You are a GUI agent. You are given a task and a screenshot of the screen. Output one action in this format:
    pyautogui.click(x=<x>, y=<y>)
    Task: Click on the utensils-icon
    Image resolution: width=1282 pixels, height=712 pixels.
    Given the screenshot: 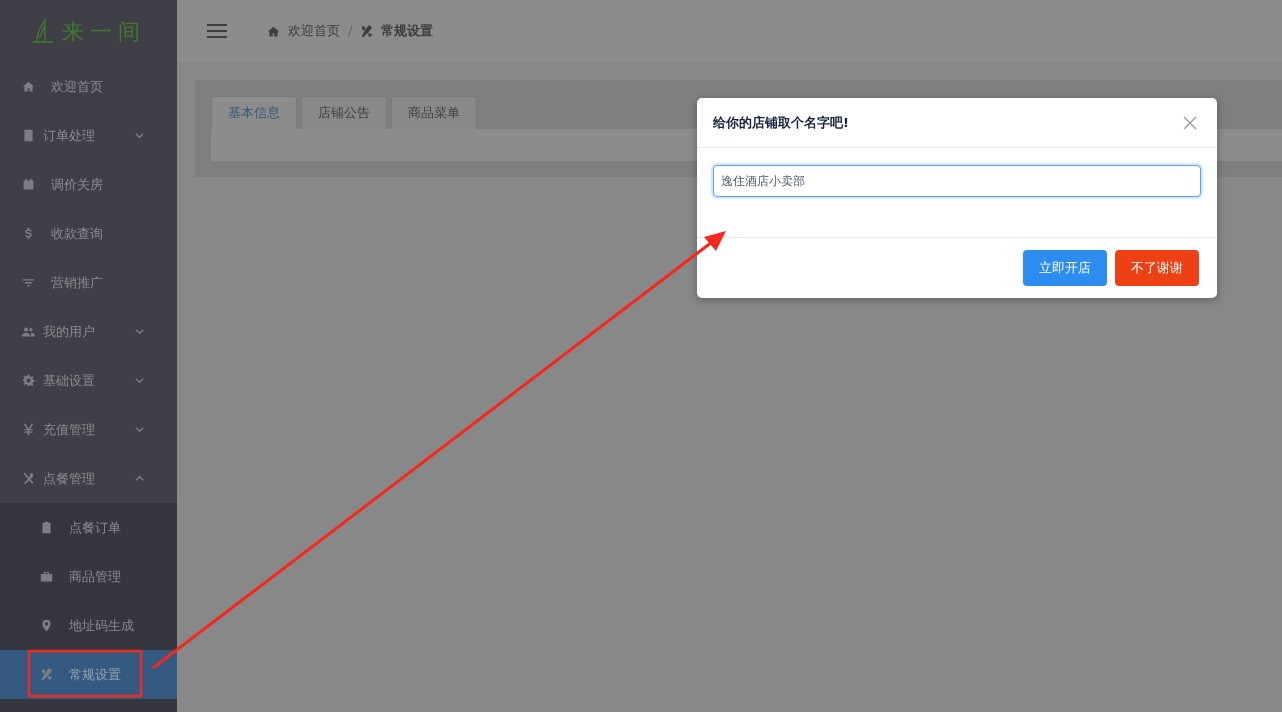 What is the action you would take?
    pyautogui.click(x=28, y=478)
    